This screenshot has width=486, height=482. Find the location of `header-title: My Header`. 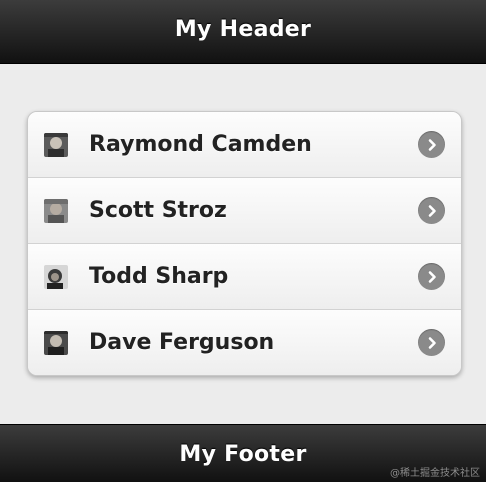

header-title: My Header is located at coordinates (243, 29).